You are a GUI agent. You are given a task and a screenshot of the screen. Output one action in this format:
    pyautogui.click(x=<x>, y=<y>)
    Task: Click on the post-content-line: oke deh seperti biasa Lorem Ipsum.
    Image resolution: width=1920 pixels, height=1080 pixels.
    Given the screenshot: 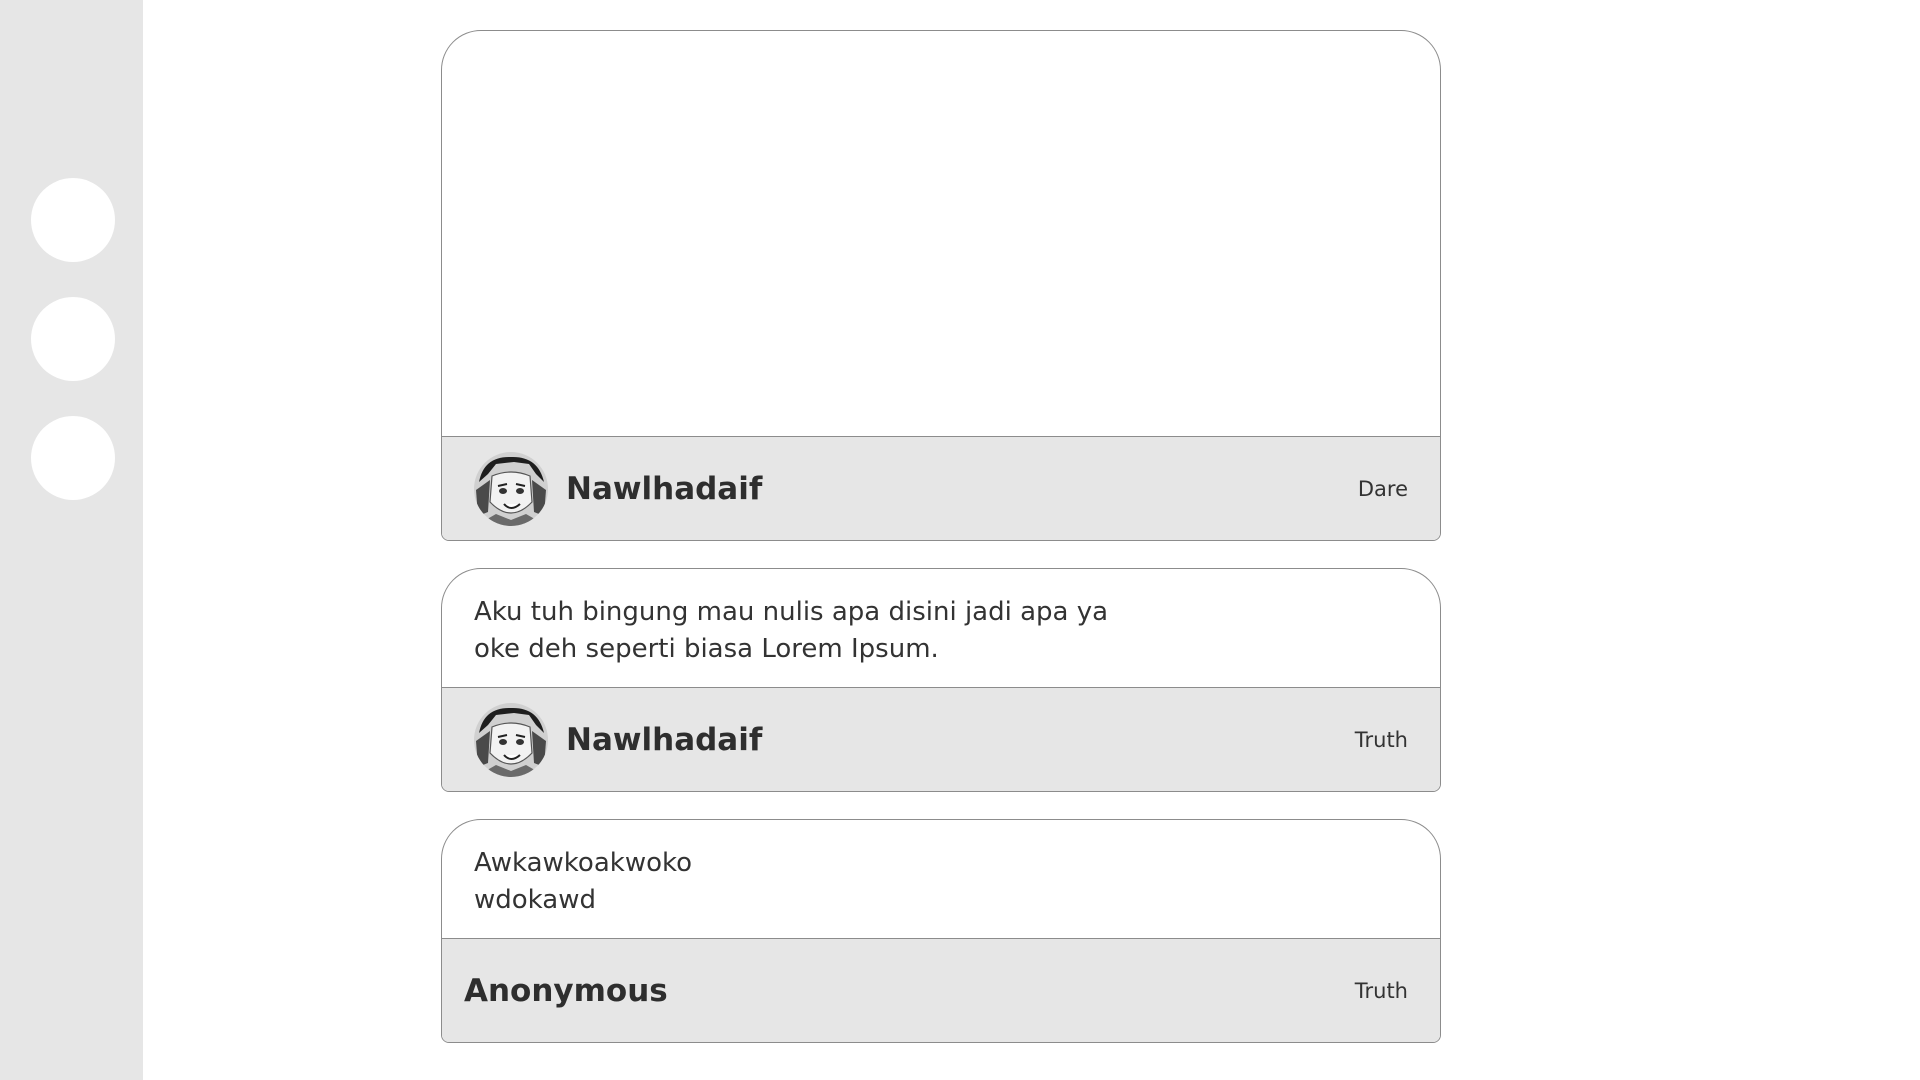 What is the action you would take?
    pyautogui.click(x=706, y=649)
    